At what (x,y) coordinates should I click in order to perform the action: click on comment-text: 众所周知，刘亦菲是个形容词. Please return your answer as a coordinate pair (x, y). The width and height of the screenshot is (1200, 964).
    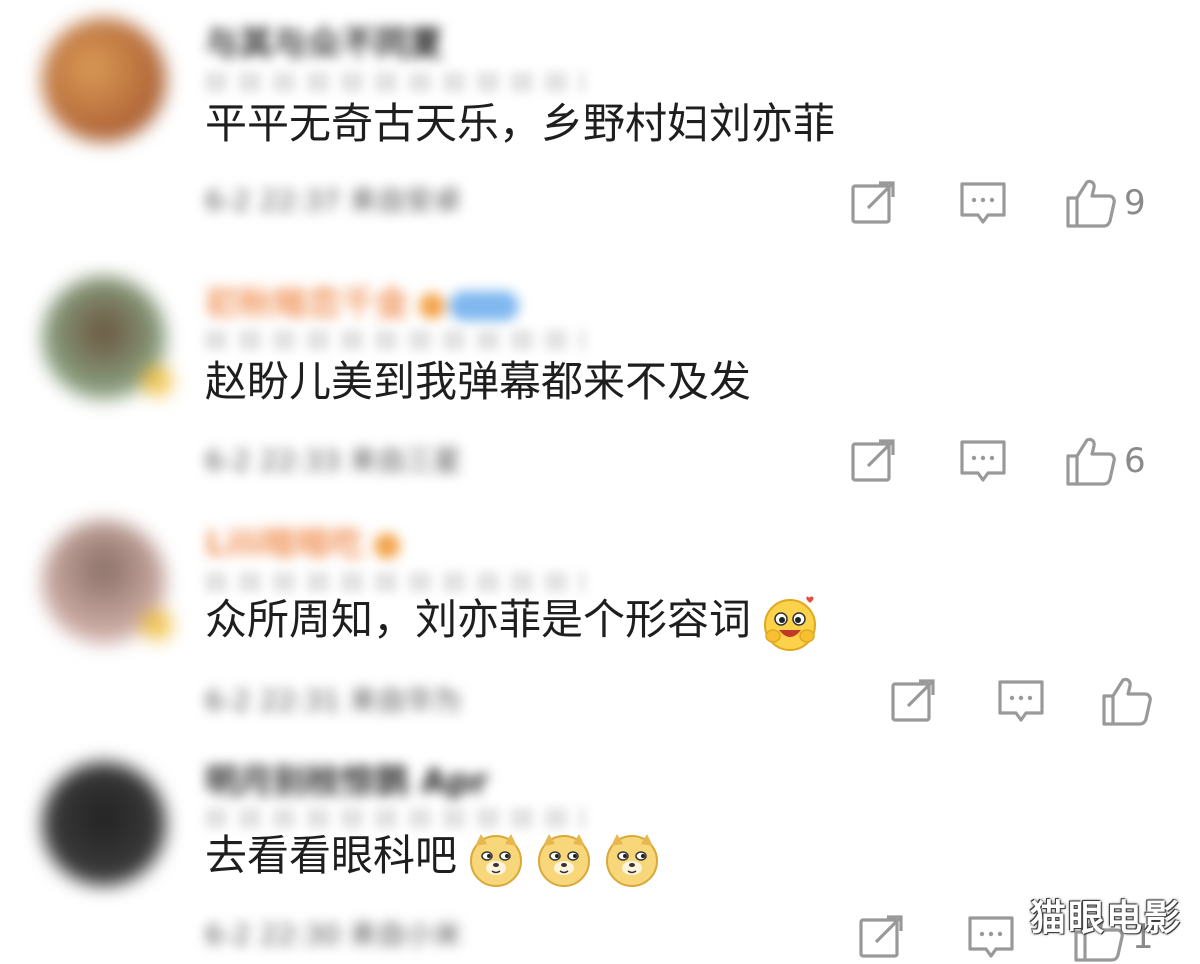
    Looking at the image, I should click on (512, 622).